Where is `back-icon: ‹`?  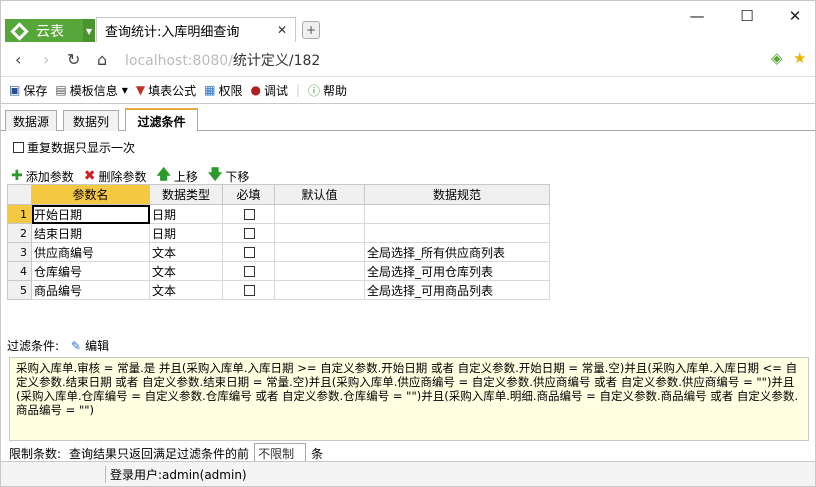
back-icon: ‹ is located at coordinates (18, 59).